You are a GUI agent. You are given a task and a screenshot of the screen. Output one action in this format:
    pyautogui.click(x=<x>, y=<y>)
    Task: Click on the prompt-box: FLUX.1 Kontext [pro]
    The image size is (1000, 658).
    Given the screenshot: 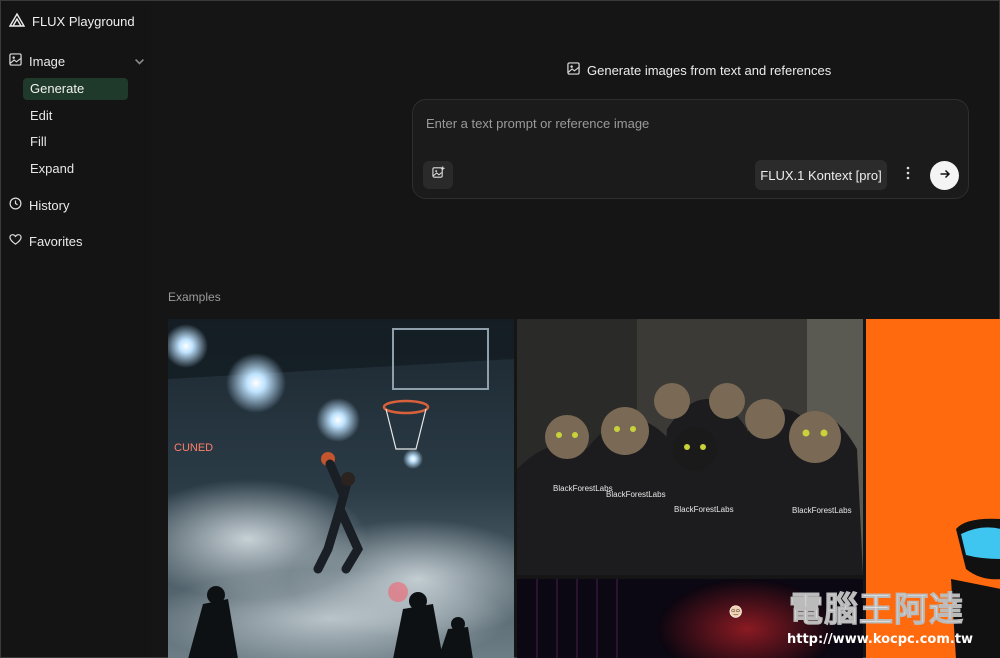 What is the action you would take?
    pyautogui.click(x=690, y=149)
    